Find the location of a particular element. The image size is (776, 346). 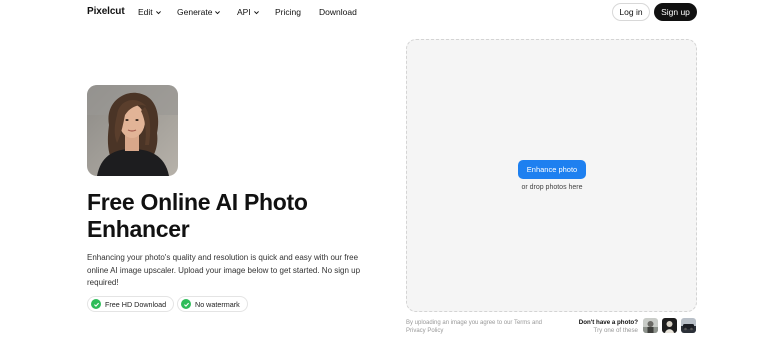

drop-hint: or drop photos here is located at coordinates (552, 187).